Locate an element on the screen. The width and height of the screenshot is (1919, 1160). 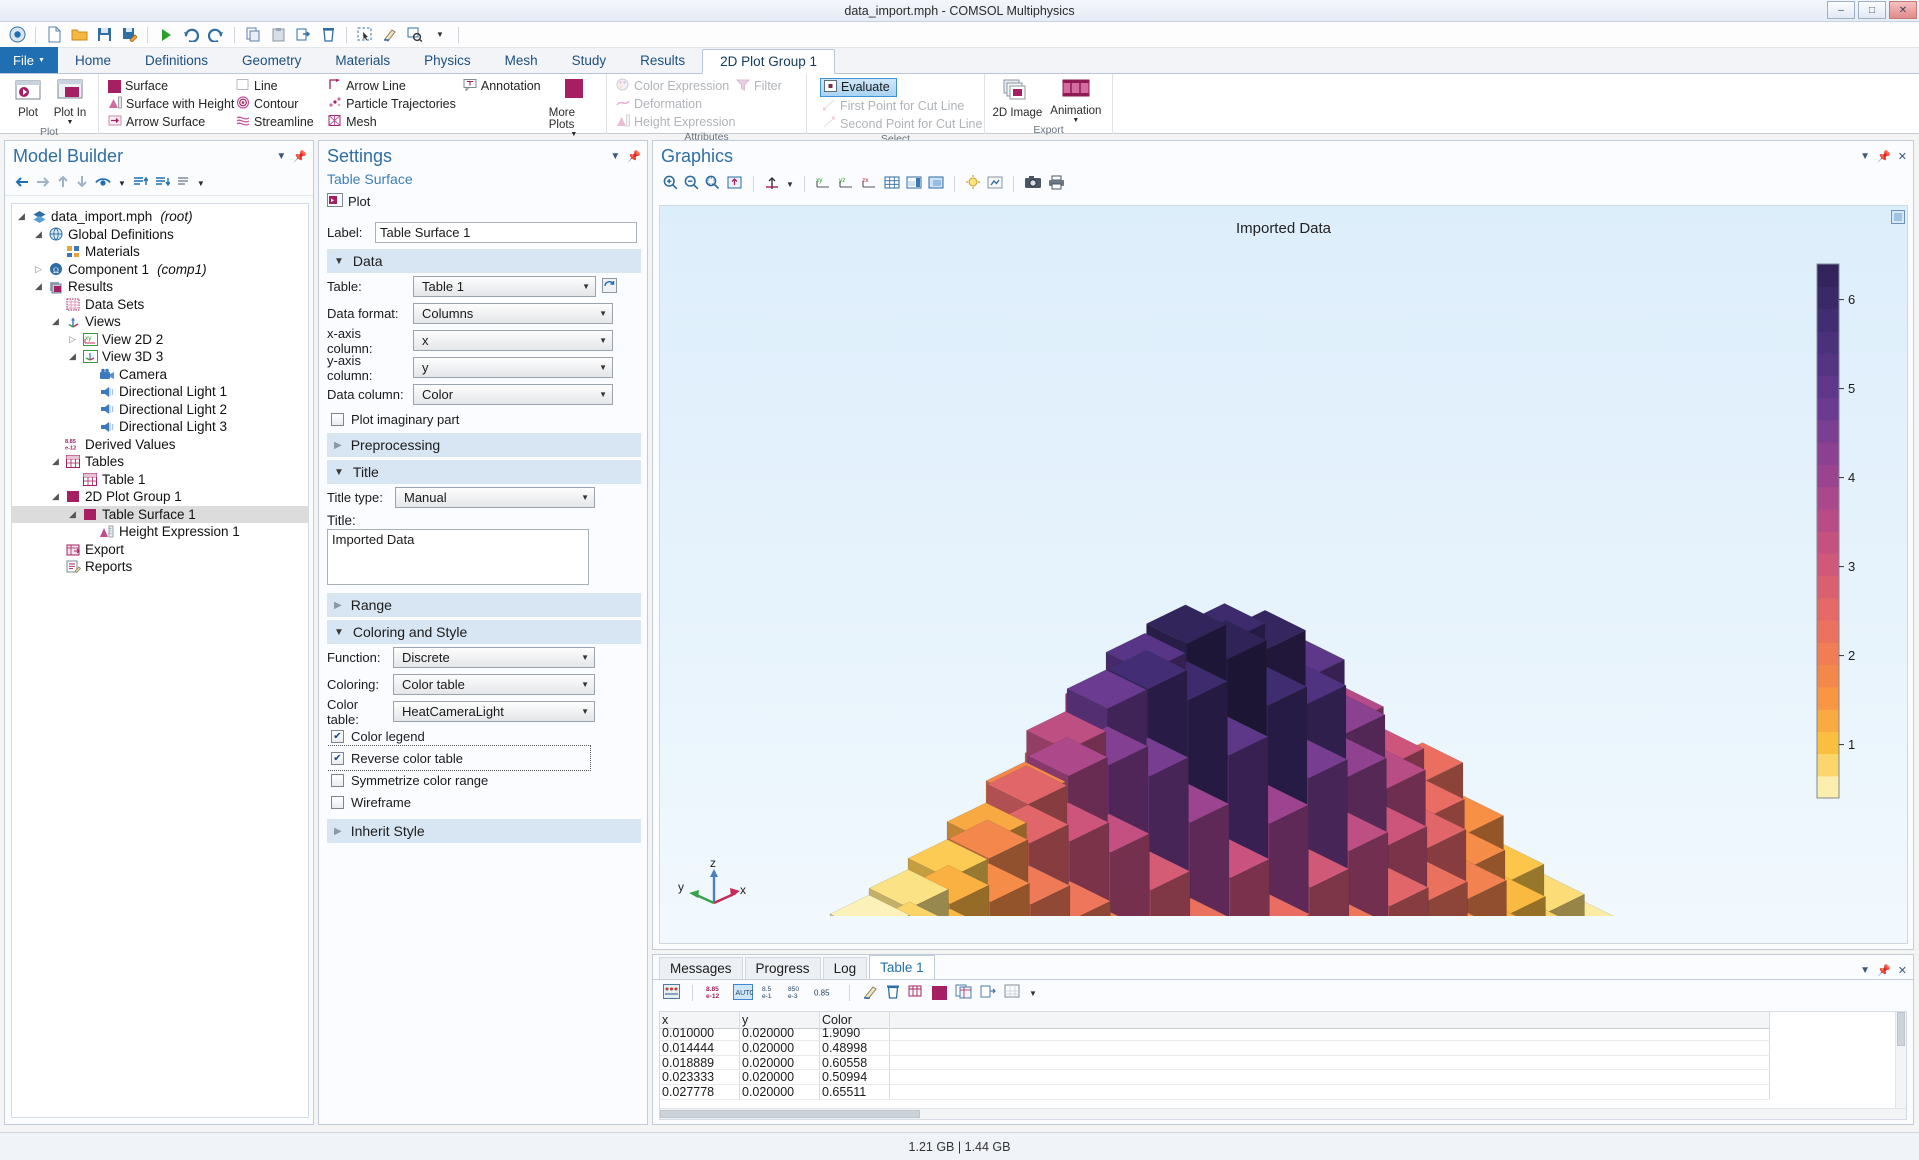
add-contour-button: Contour is located at coordinates (280, 104).